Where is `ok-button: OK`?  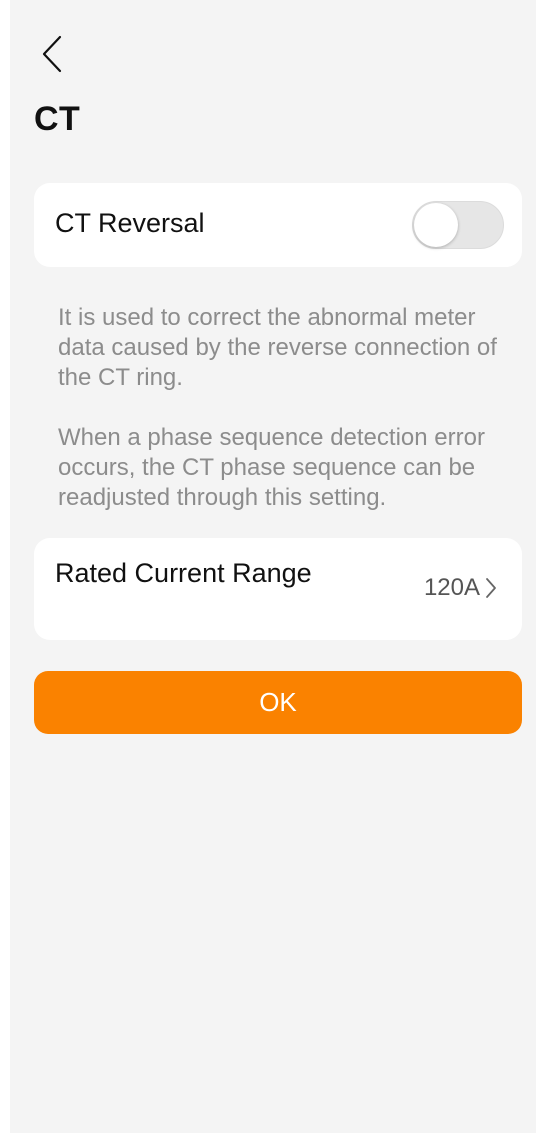
ok-button: OK is located at coordinates (278, 702).